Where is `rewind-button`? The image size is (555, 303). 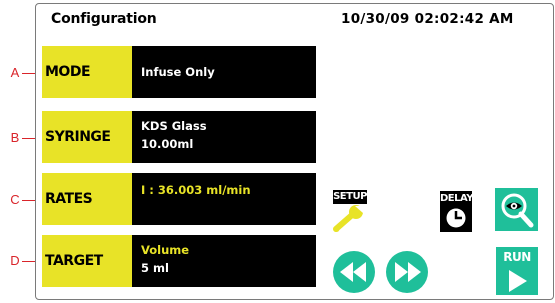
rewind-button is located at coordinates (354, 272).